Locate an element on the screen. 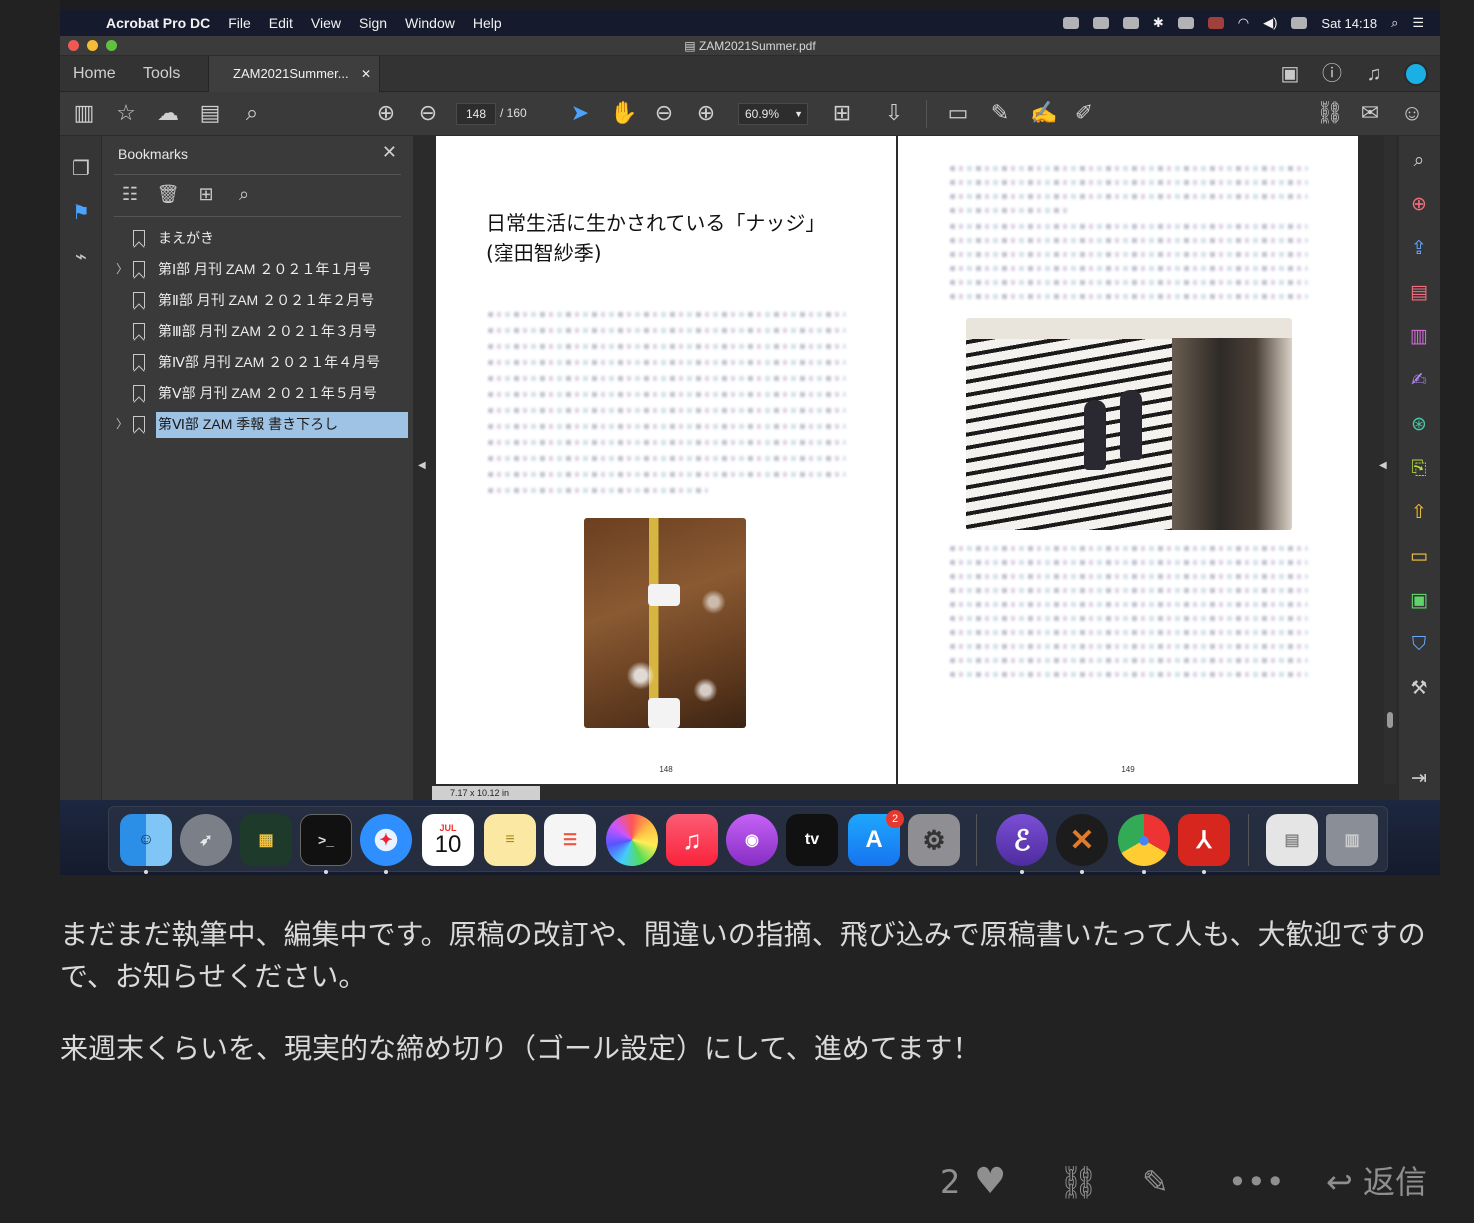  scrolling-mode-icon: ⇩ is located at coordinates (894, 113).